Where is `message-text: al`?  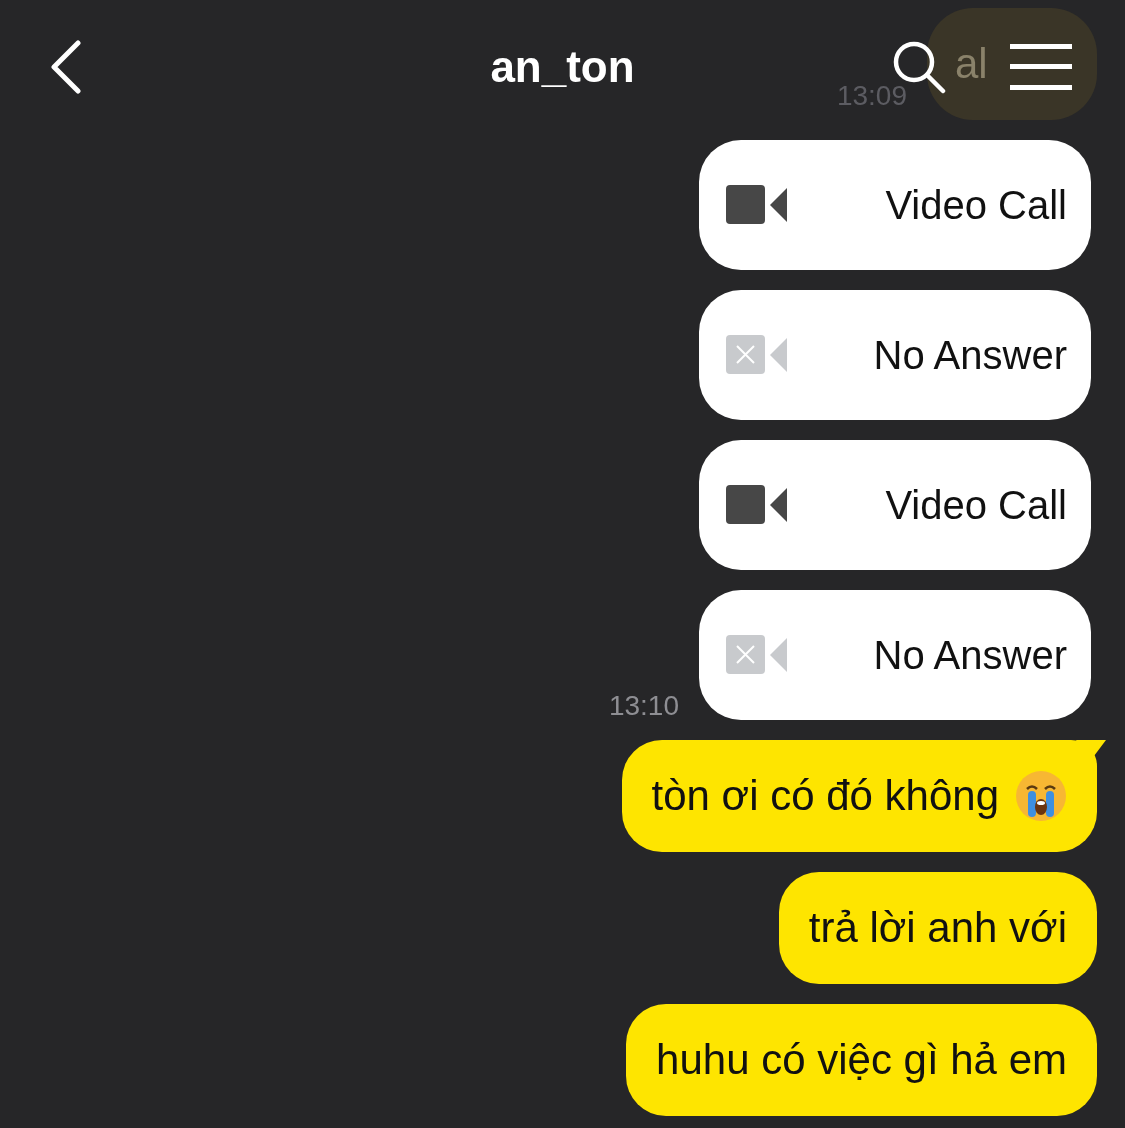
message-text: al is located at coordinates (971, 64).